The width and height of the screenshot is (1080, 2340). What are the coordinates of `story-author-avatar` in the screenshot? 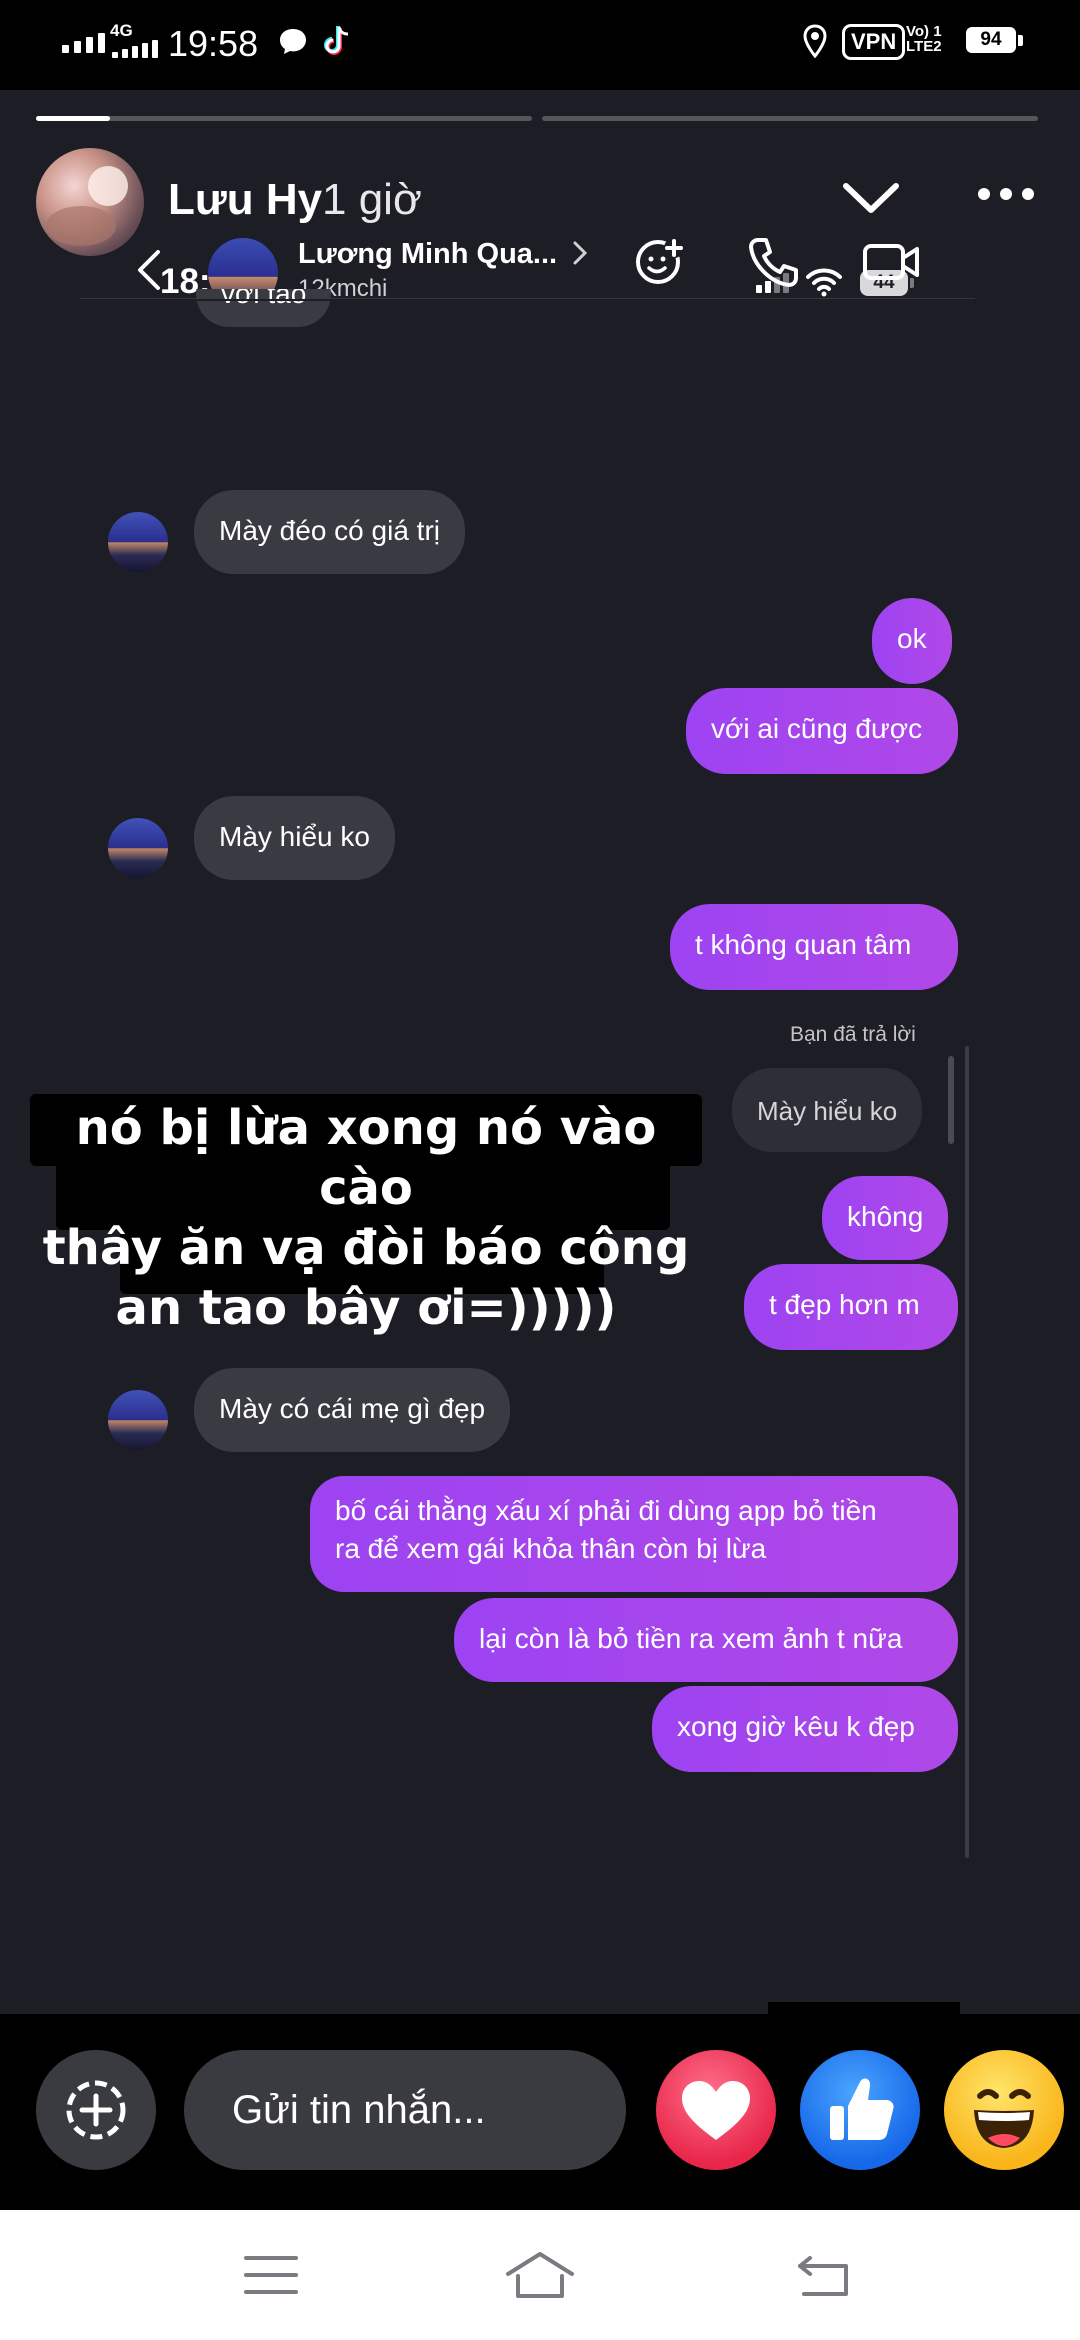 It's located at (90, 202).